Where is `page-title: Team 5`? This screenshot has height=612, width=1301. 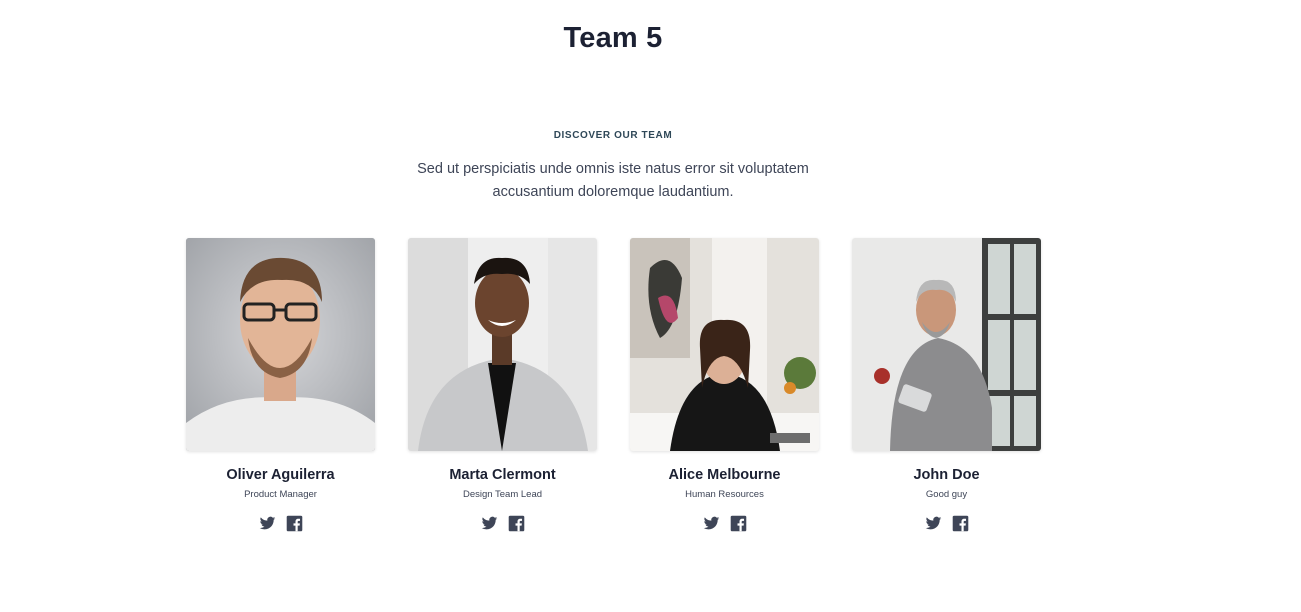
page-title: Team 5 is located at coordinates (613, 38).